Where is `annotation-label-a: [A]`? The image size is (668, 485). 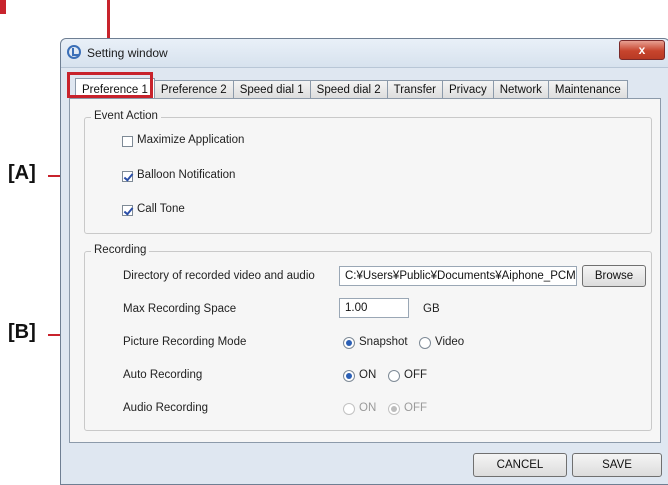 annotation-label-a: [A] is located at coordinates (22, 173).